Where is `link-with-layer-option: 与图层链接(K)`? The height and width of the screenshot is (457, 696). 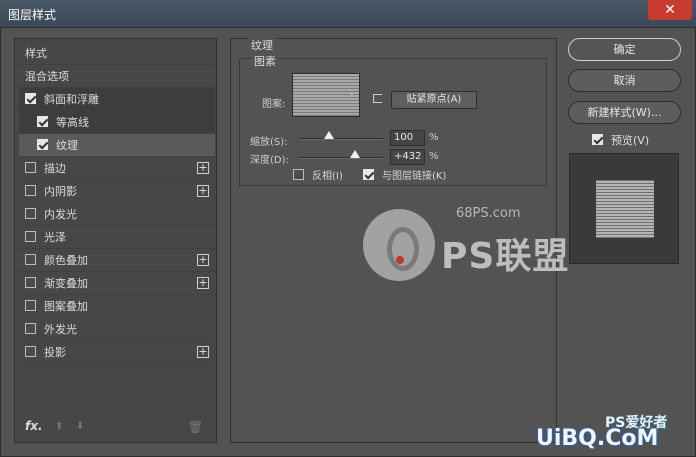
link-with-layer-option: 与图层链接(K) is located at coordinates (404, 174).